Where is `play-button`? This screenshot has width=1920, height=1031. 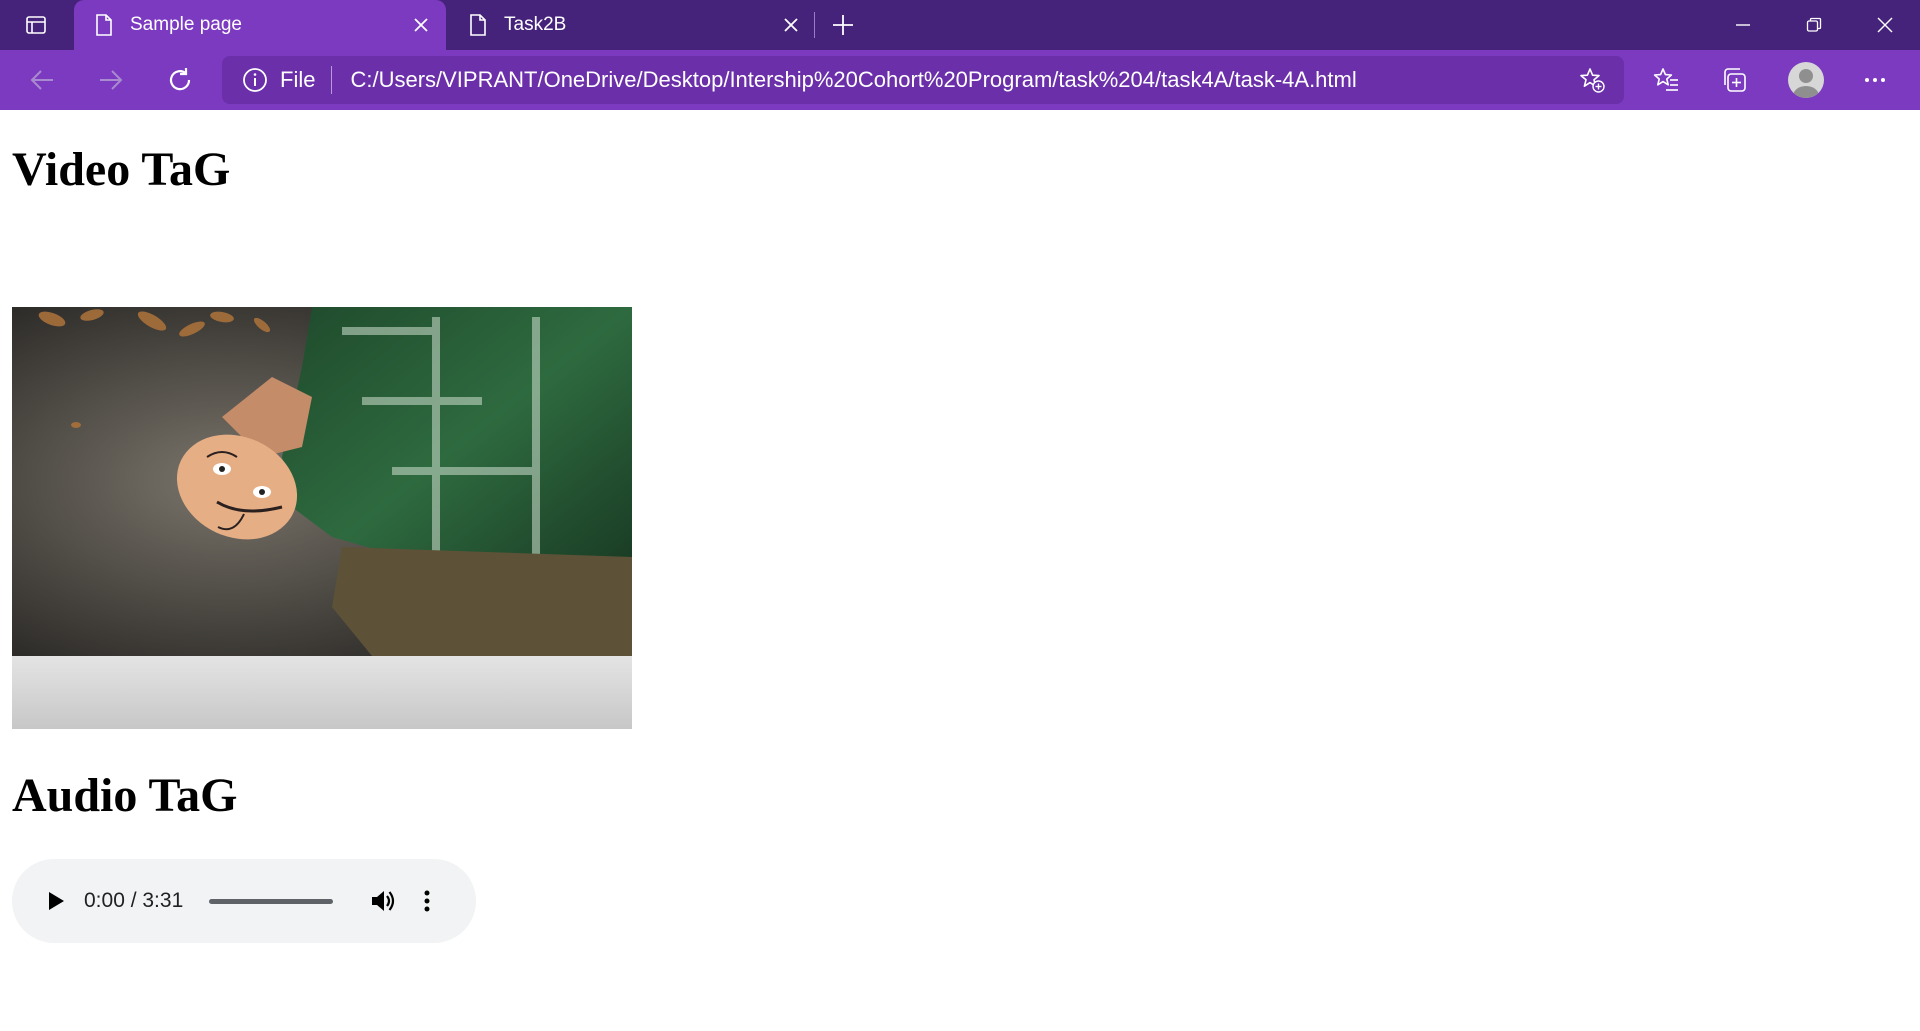 play-button is located at coordinates (56, 901).